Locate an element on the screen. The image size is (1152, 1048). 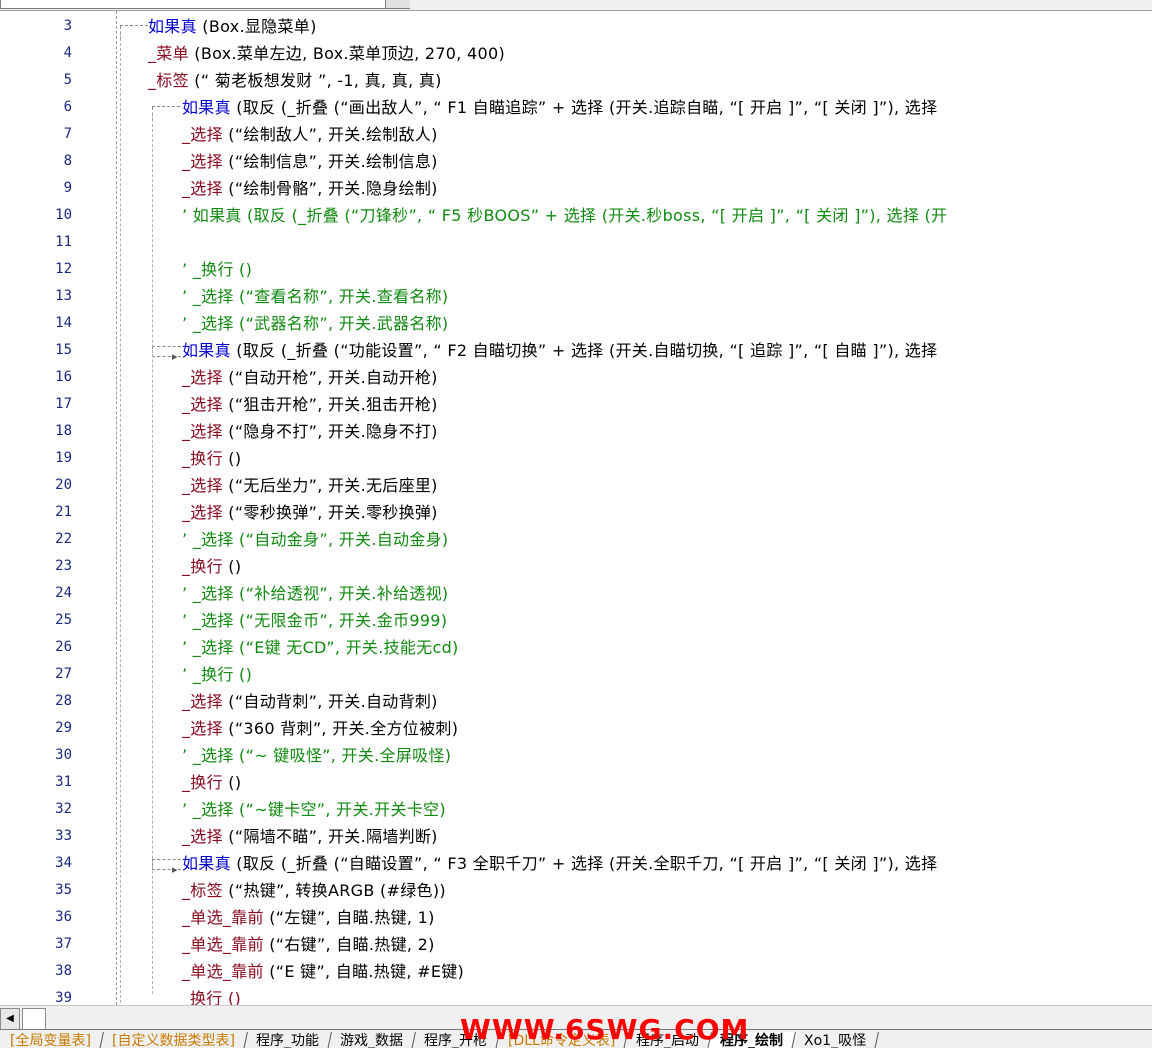
file-tab: 程序_功能 is located at coordinates (287, 1040).